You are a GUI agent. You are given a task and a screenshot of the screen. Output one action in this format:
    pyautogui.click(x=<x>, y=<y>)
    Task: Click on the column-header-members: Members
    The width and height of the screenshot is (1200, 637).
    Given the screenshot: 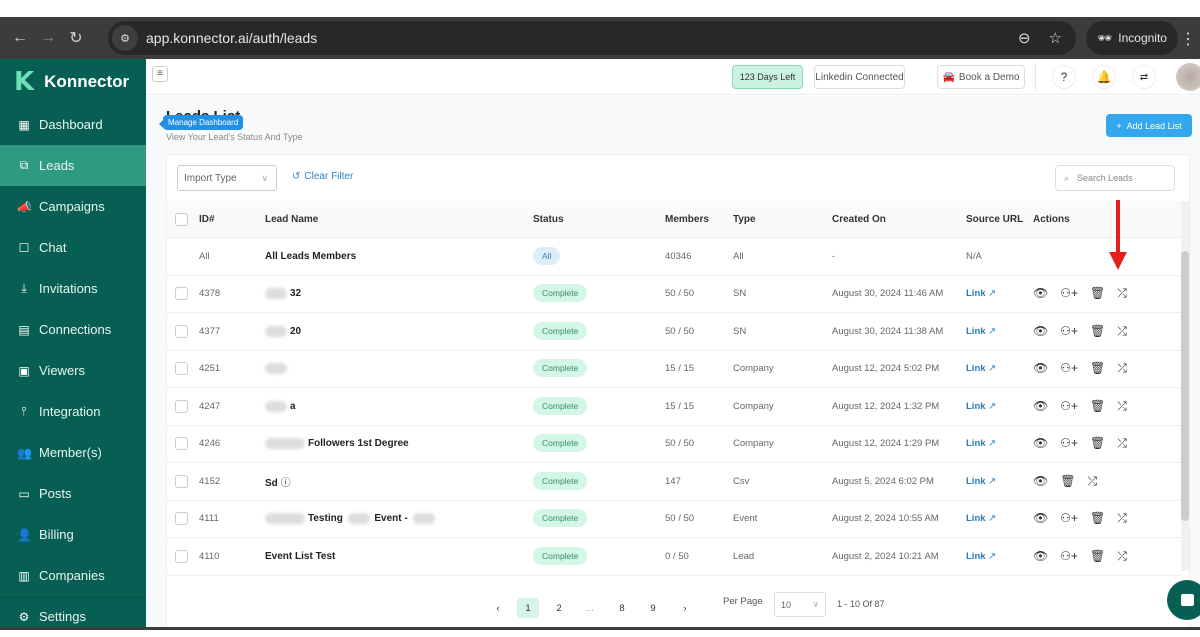 What is the action you would take?
    pyautogui.click(x=687, y=219)
    